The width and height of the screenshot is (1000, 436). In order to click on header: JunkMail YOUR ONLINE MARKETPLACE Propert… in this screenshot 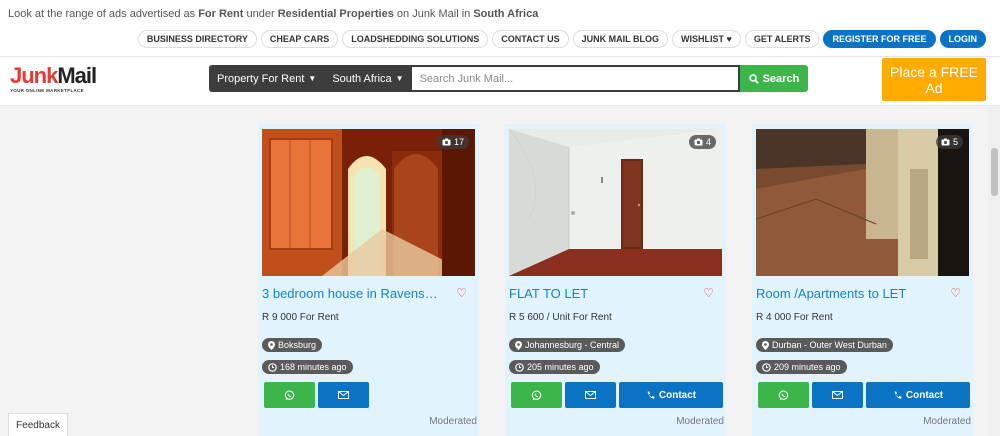, I will do `click(500, 81)`.